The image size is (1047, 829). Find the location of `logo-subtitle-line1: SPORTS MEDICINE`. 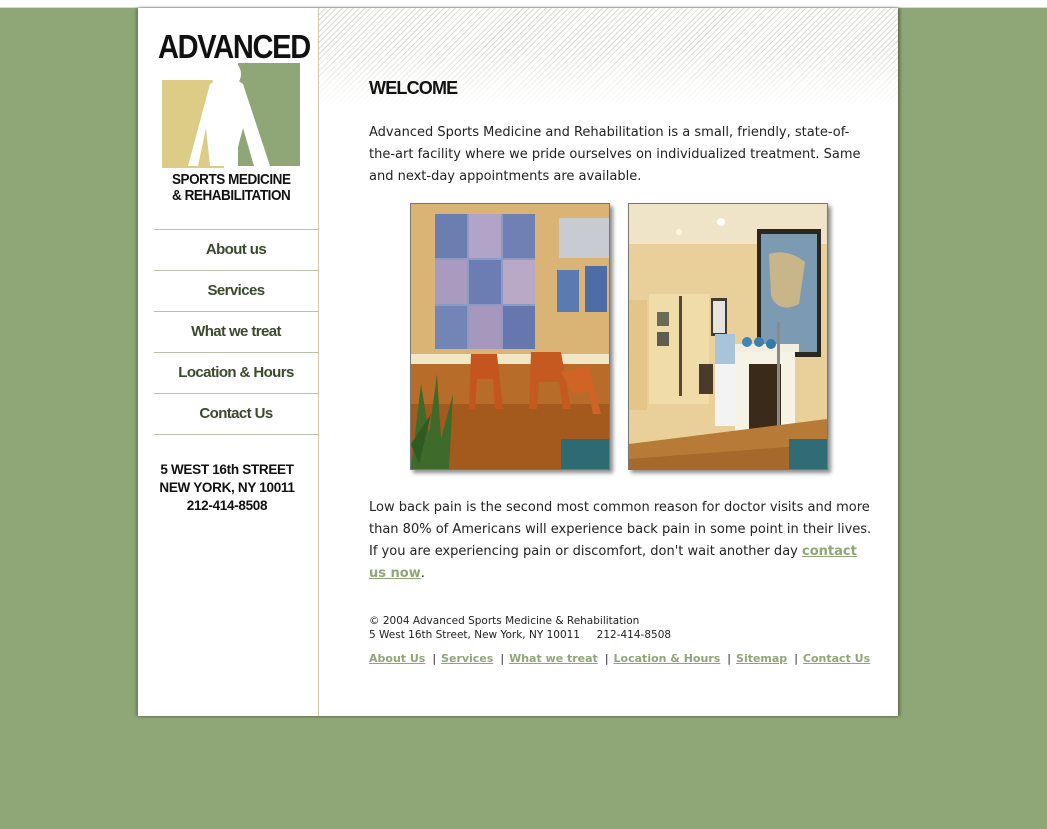

logo-subtitle-line1: SPORTS MEDICINE is located at coordinates (231, 179).